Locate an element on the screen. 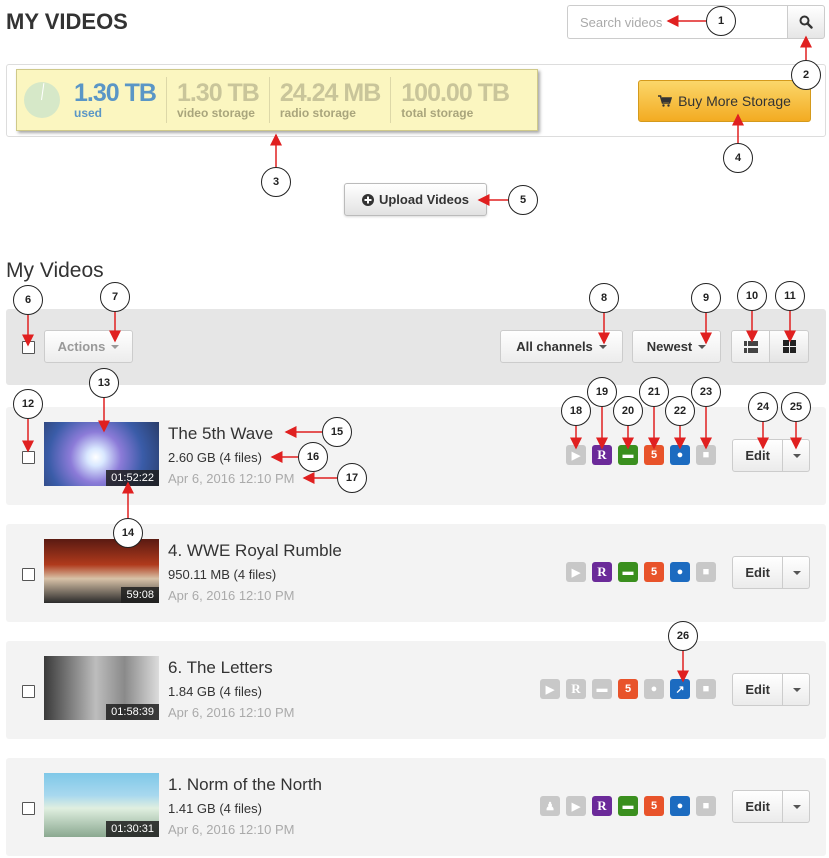 This screenshot has width=829, height=858. callout-19: 19 is located at coordinates (602, 392).